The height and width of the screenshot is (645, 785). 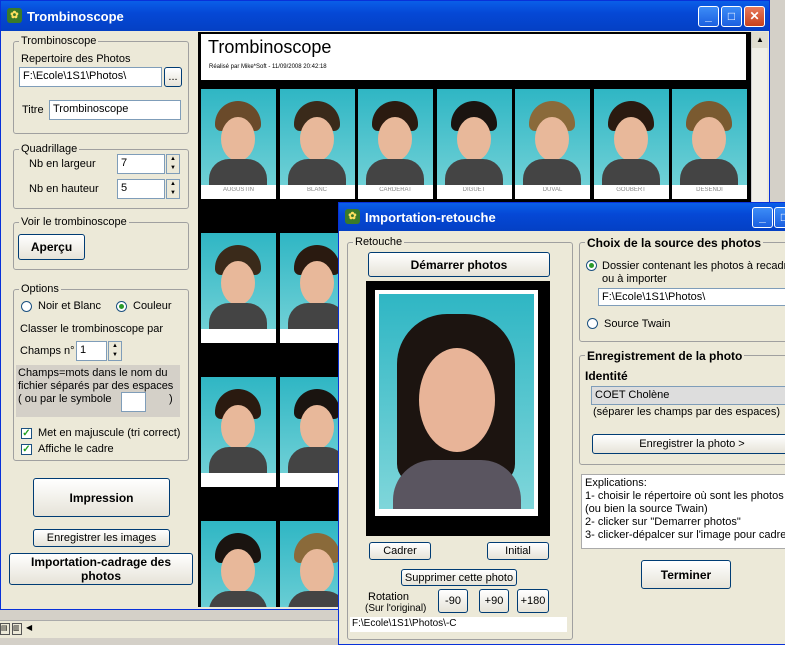 I want to click on save-photo-button: Enregistrer la photo >, so click(x=688, y=444).